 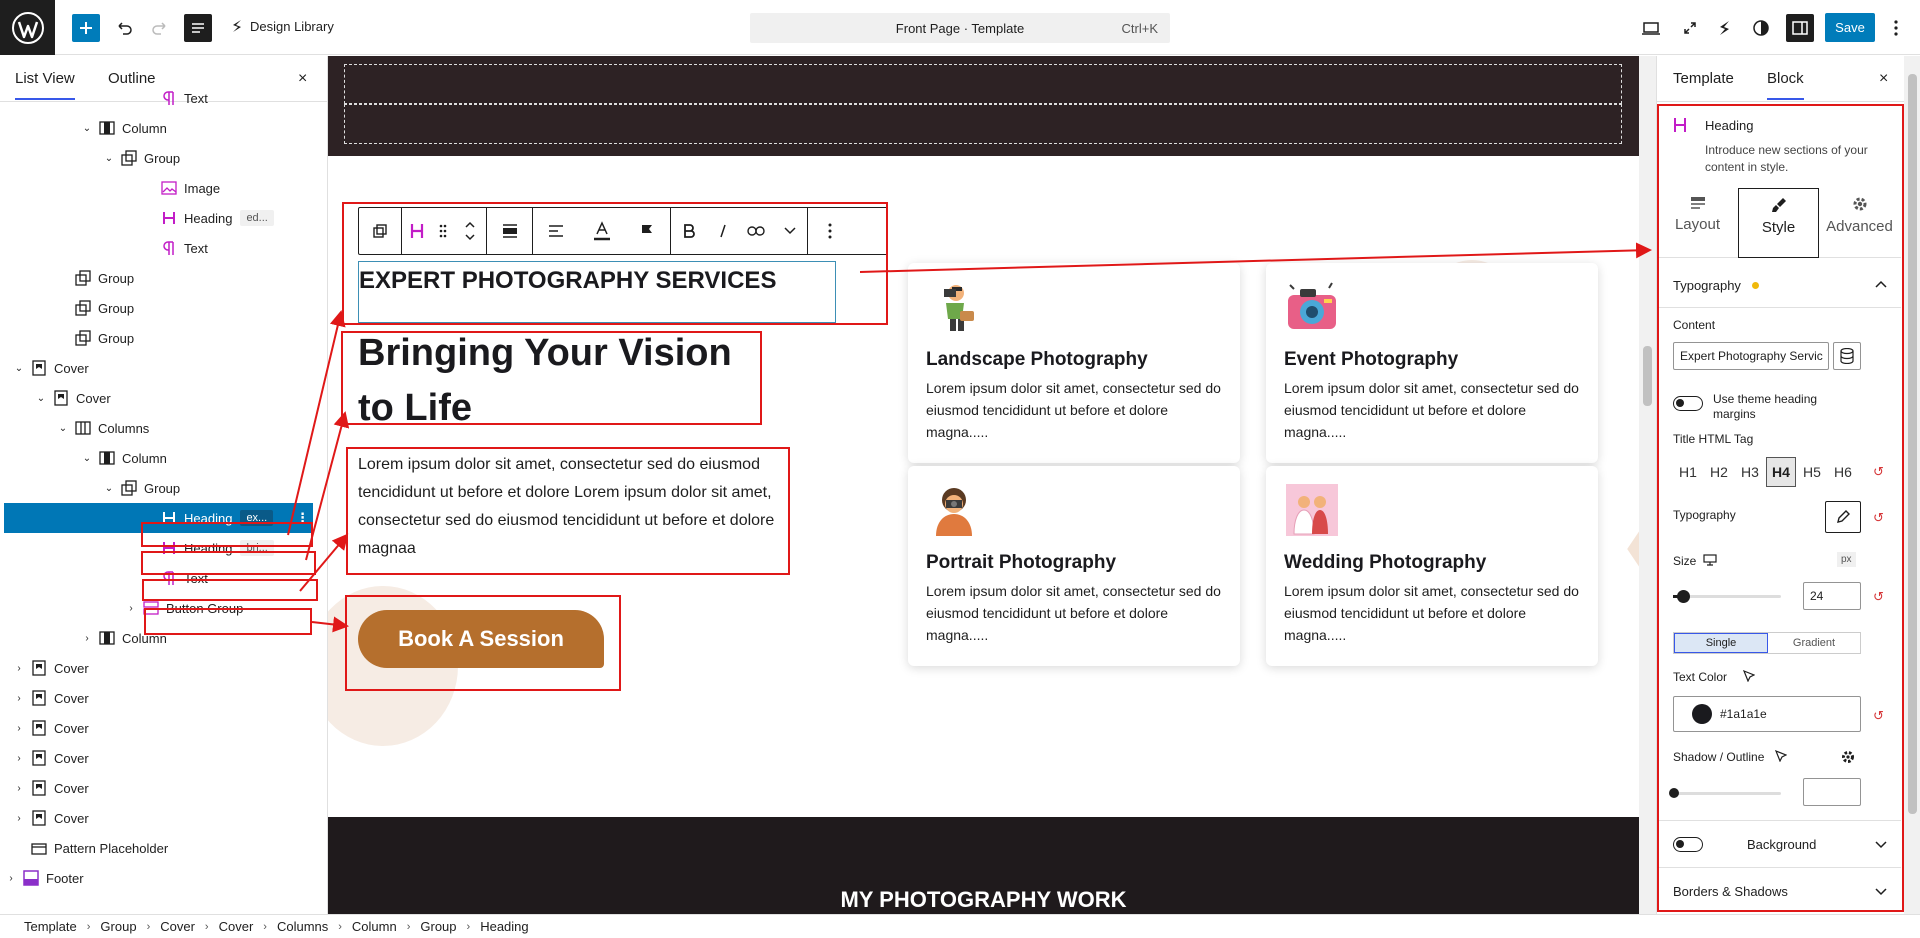 I want to click on list-view-item-label: Columns, so click(x=124, y=428).